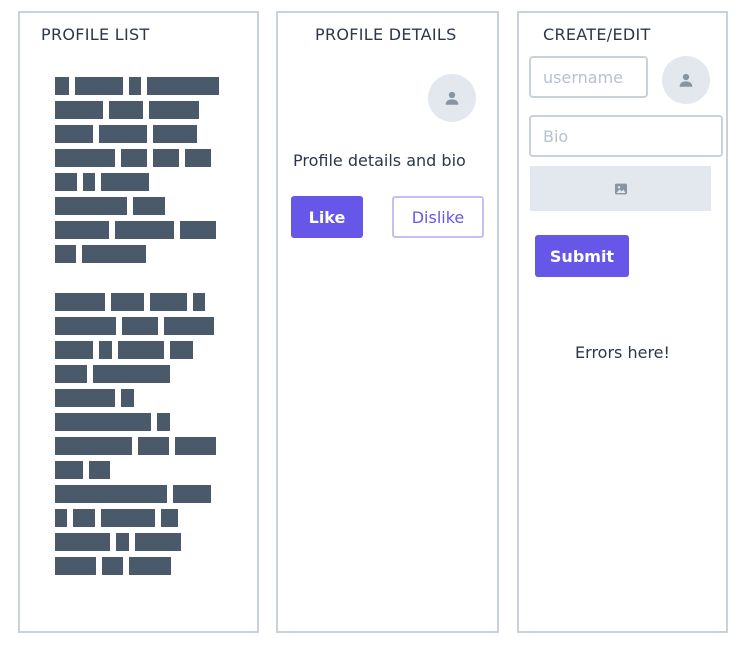  Describe the element at coordinates (386, 34) in the screenshot. I see `profile-details-title: PROFILE DETAILS` at that location.